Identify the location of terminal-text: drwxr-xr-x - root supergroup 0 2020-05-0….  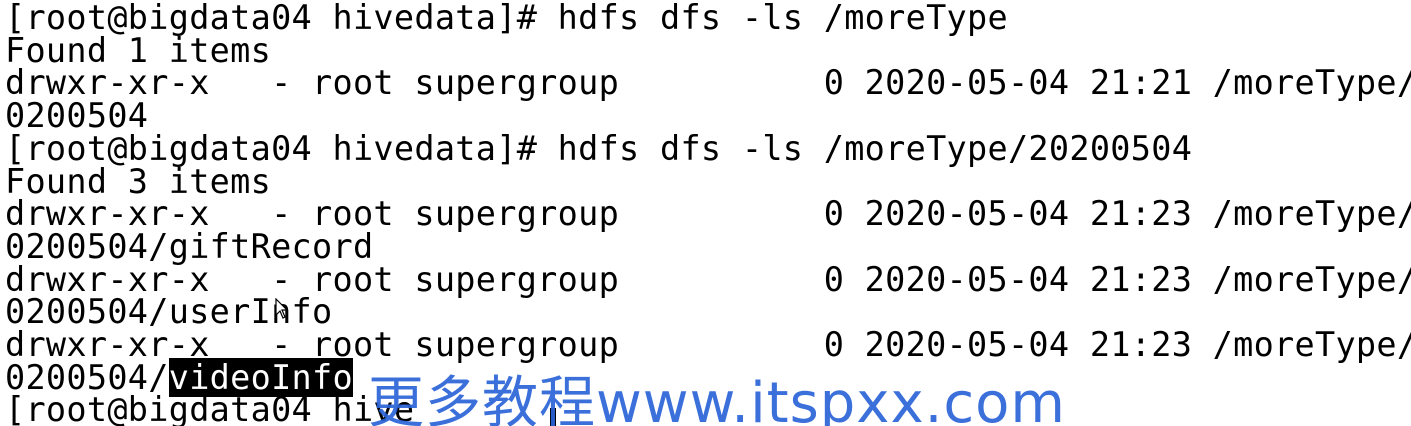
(708, 83).